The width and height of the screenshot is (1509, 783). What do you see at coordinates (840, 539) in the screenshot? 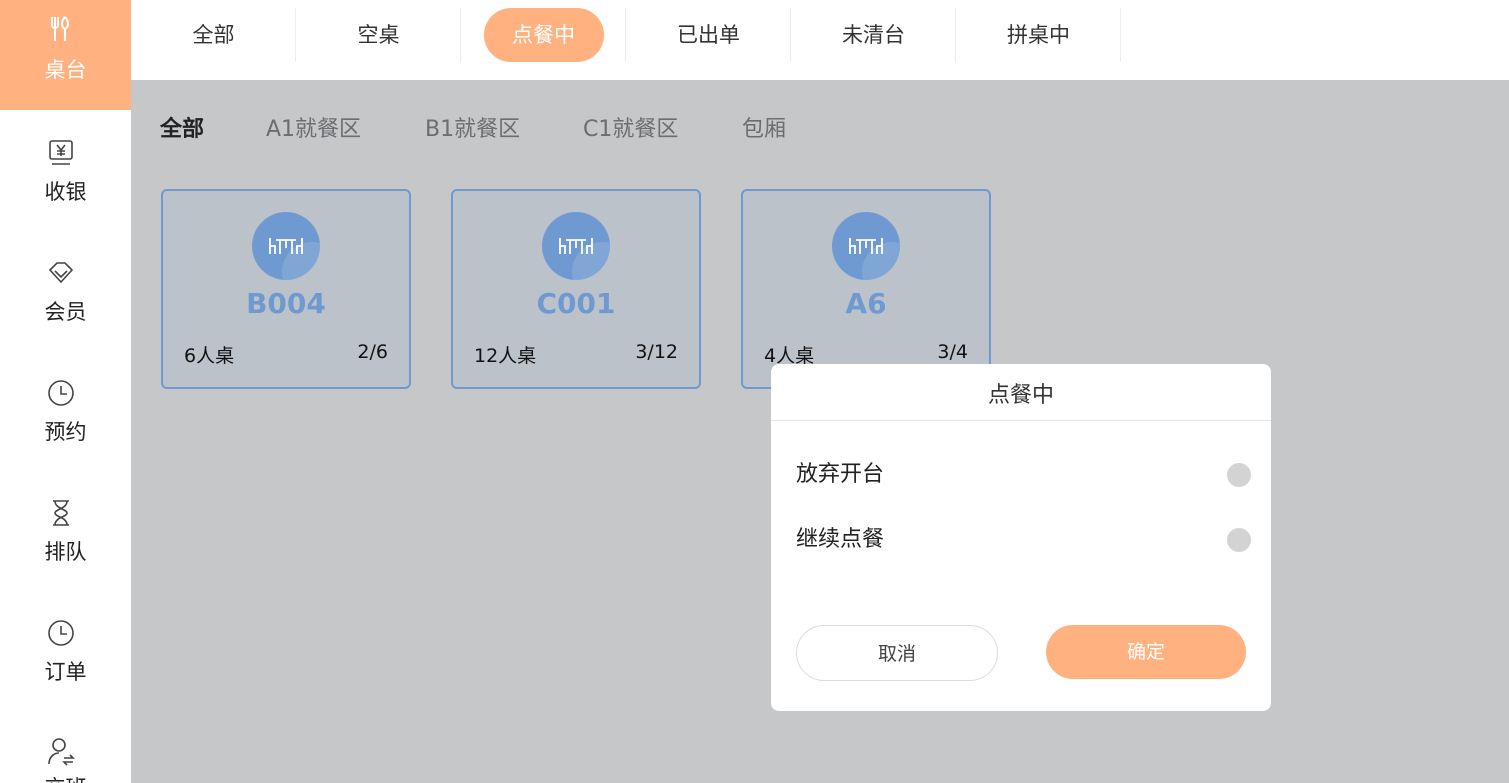
I see `option-label: 继续点餐` at bounding box center [840, 539].